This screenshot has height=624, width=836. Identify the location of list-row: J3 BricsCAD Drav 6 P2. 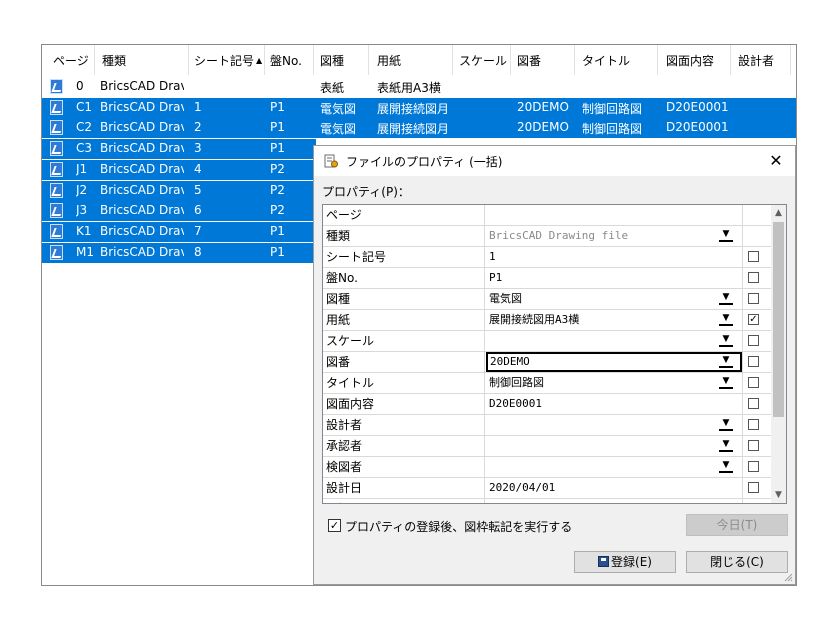
(179, 211).